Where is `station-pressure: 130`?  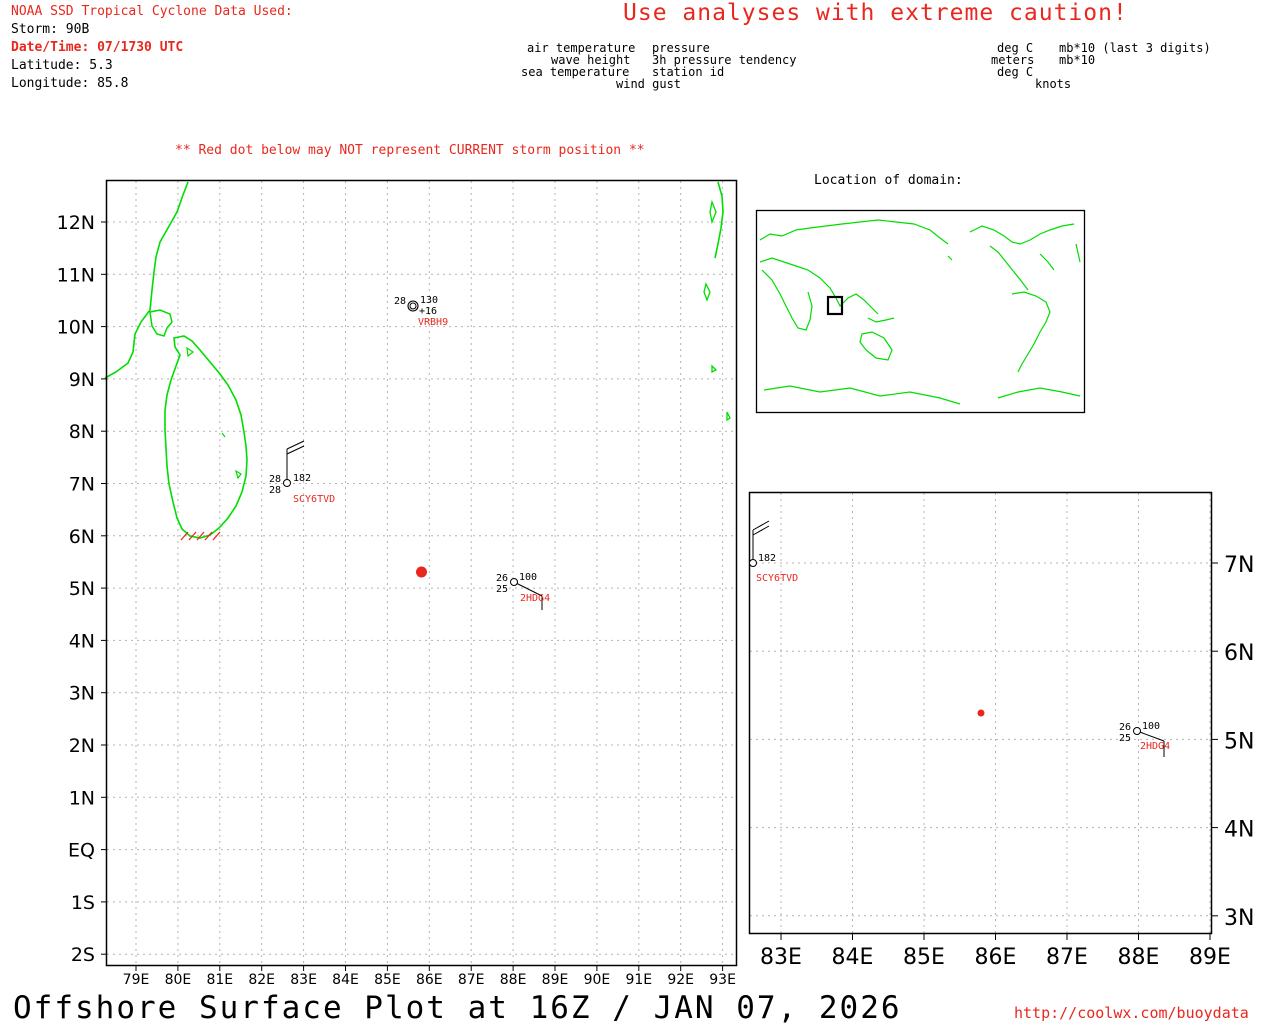 station-pressure: 130 is located at coordinates (429, 300).